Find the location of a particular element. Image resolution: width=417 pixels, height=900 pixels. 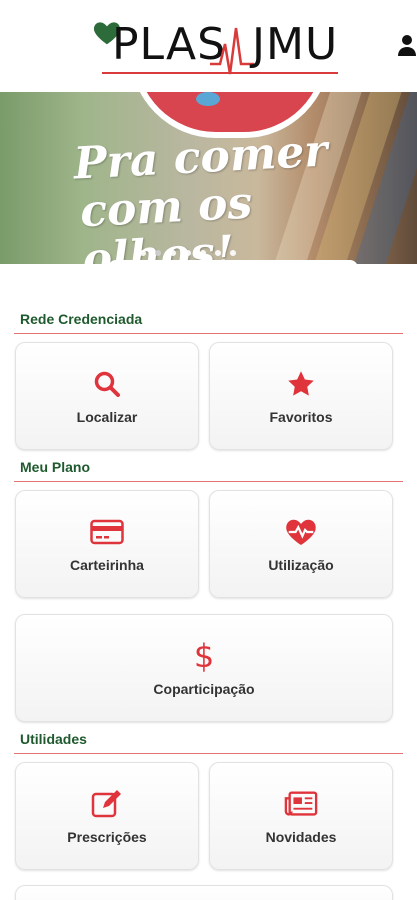

logo-text-right: JMU is located at coordinates (295, 44).